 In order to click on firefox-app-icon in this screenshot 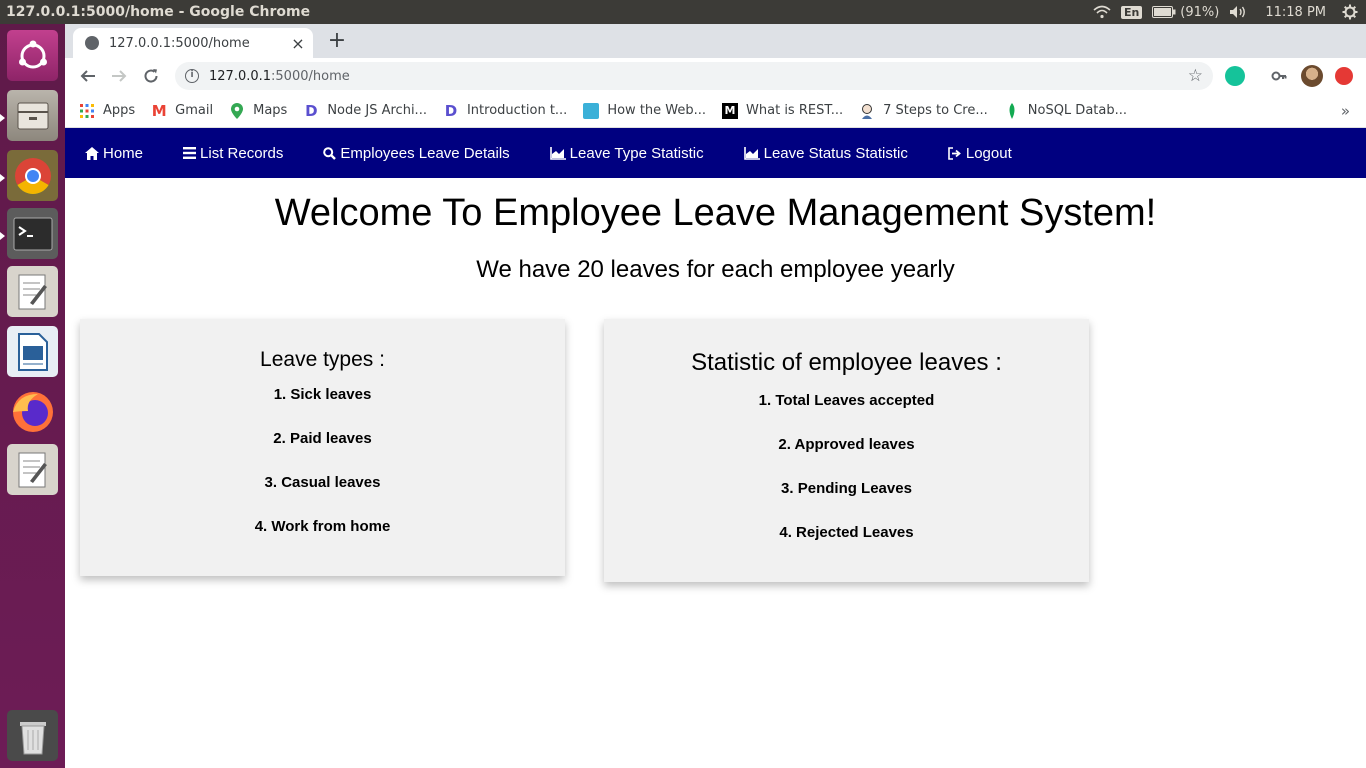, I will do `click(32, 411)`.